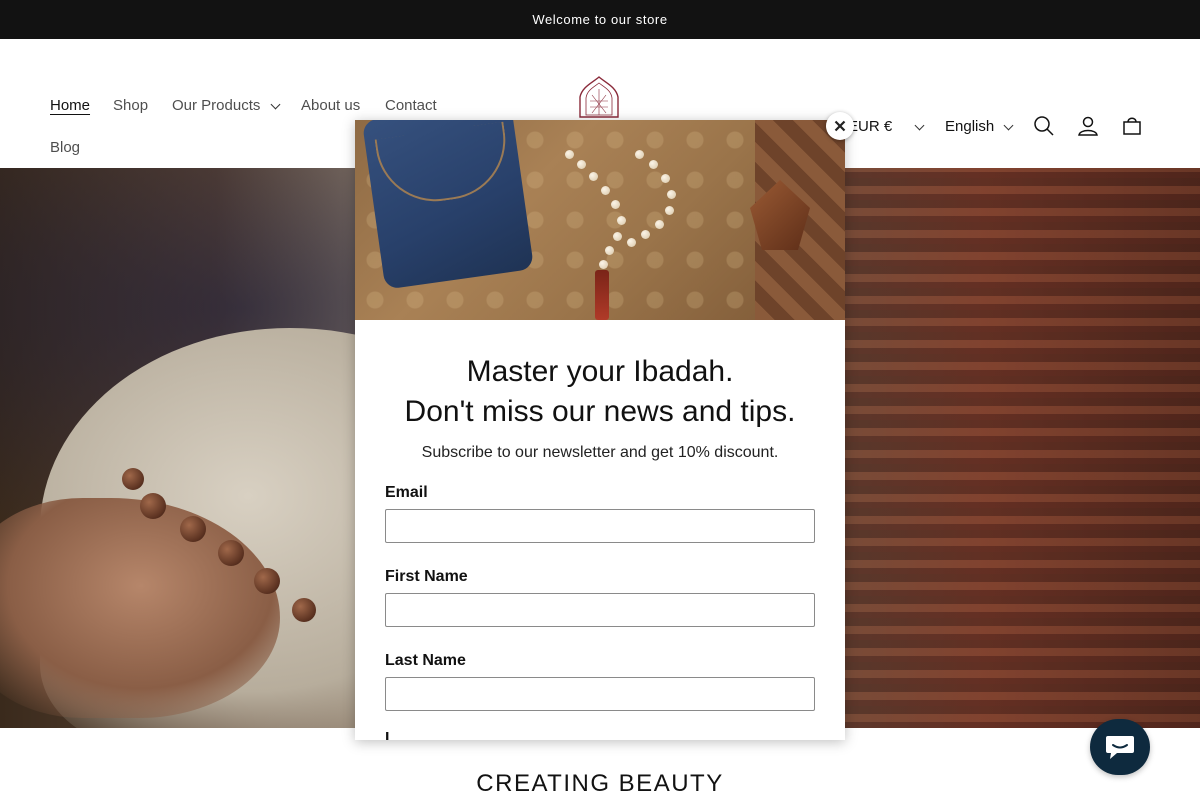 This screenshot has width=1200, height=800. I want to click on close-icon, so click(840, 126).